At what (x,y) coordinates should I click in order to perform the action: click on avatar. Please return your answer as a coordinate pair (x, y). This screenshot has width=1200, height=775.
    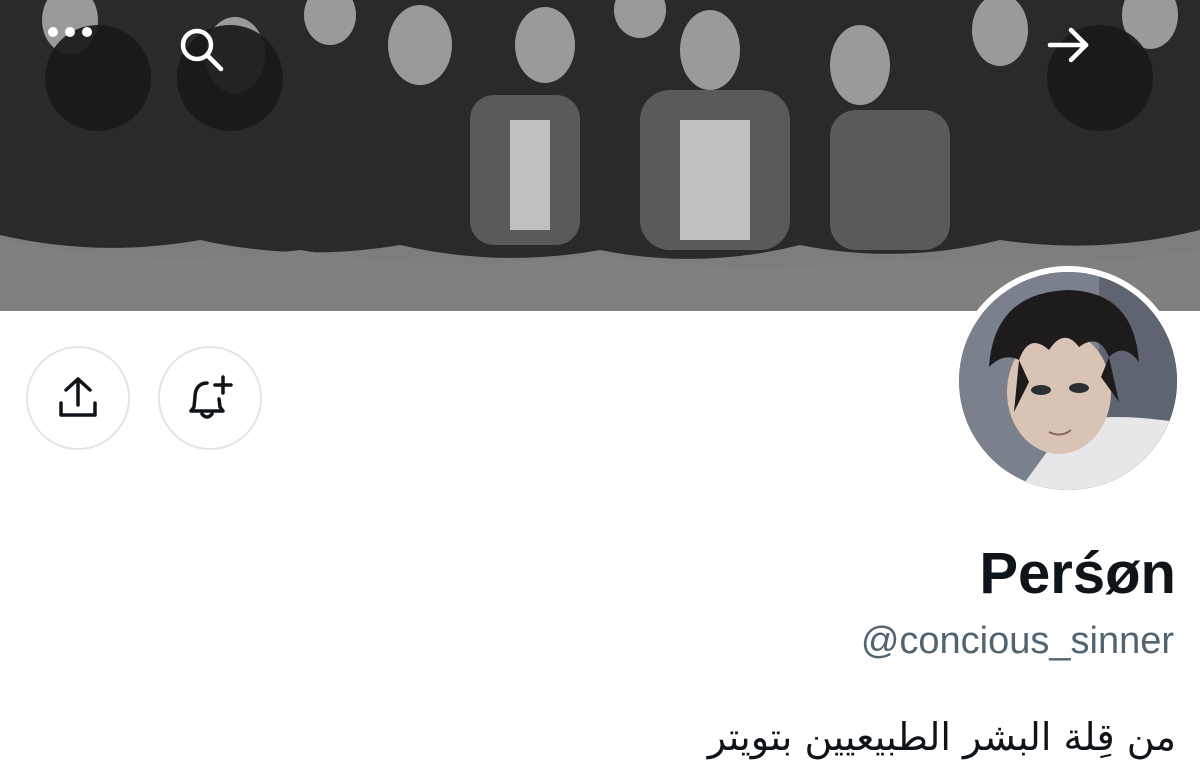
    Looking at the image, I should click on (1068, 381).